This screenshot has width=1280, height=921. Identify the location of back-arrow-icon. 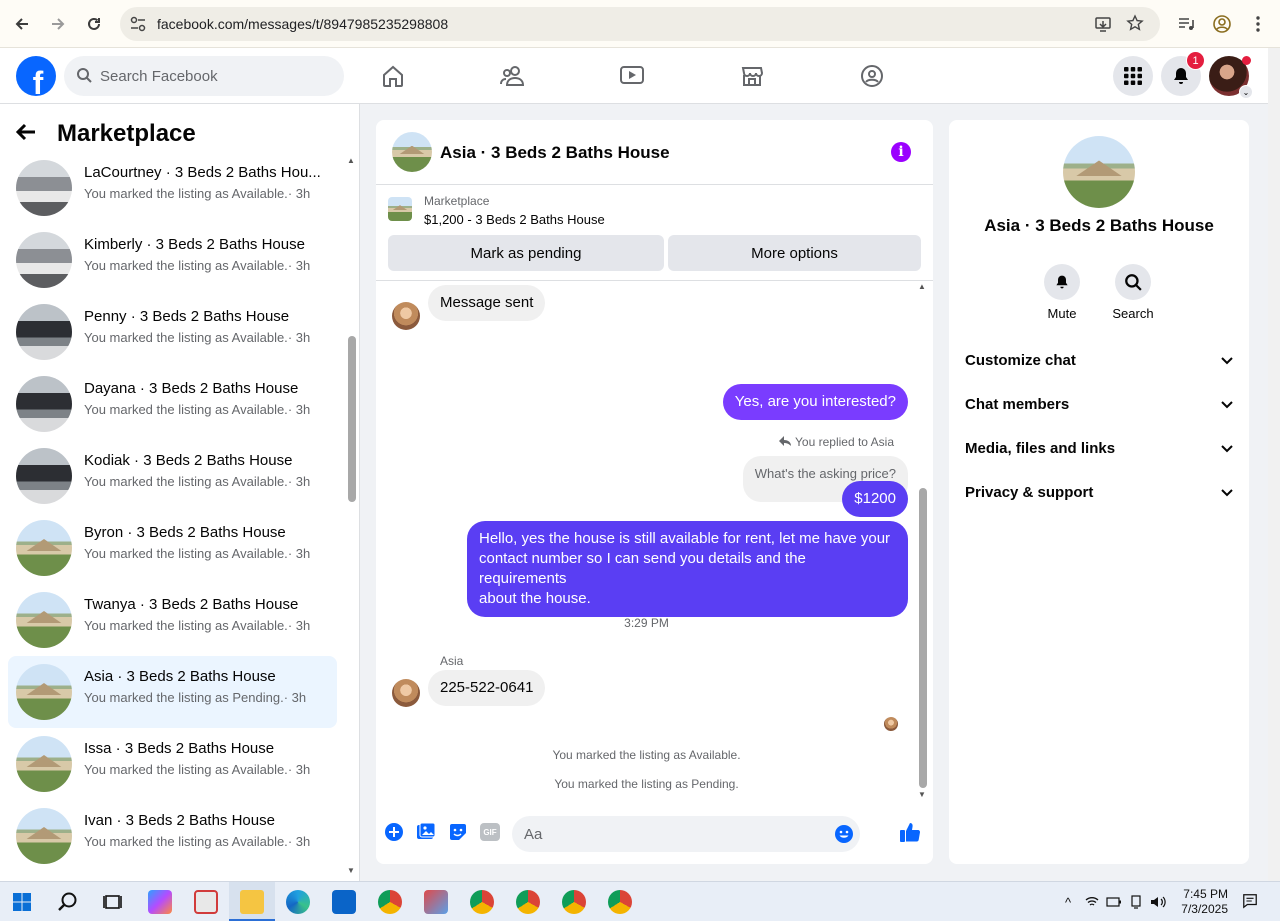
(31, 134).